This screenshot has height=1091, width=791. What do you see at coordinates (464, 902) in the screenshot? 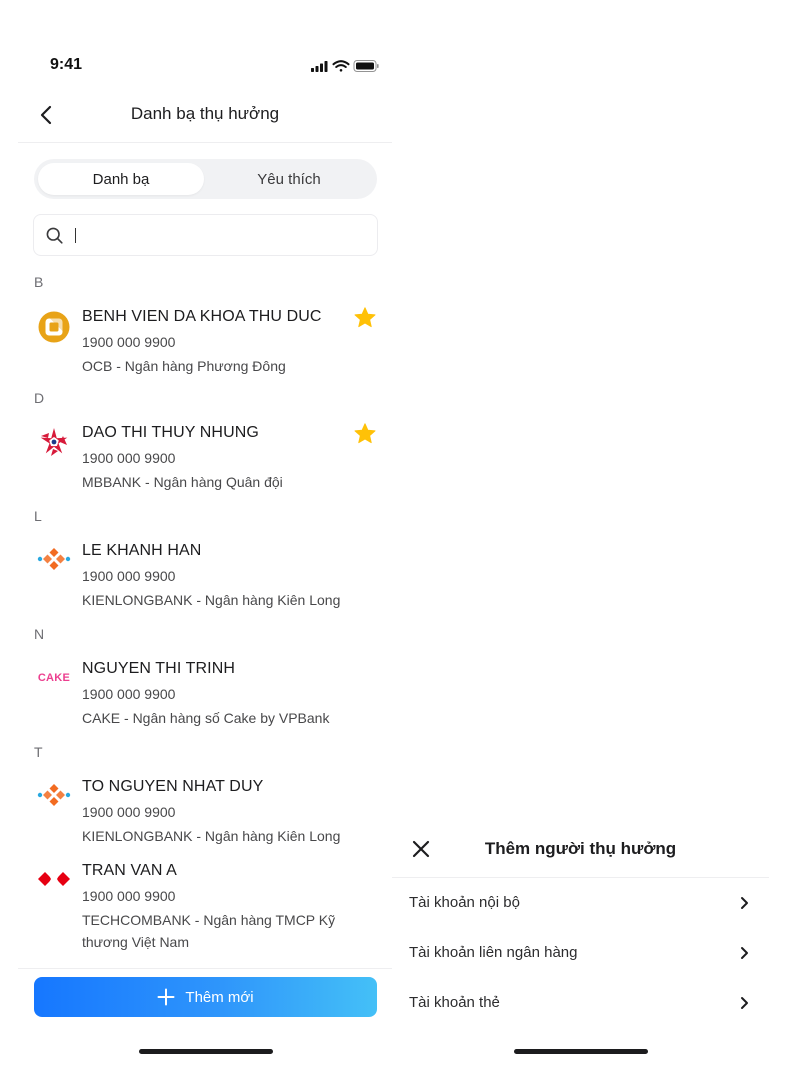
I see `option-label: Tài khoản nội bộ` at bounding box center [464, 902].